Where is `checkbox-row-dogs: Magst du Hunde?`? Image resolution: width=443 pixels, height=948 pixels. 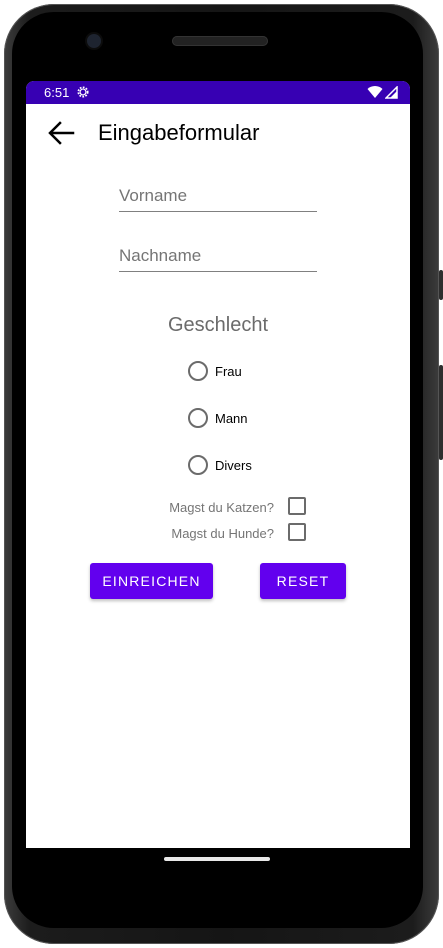
checkbox-row-dogs: Magst du Hunde? is located at coordinates (150, 533).